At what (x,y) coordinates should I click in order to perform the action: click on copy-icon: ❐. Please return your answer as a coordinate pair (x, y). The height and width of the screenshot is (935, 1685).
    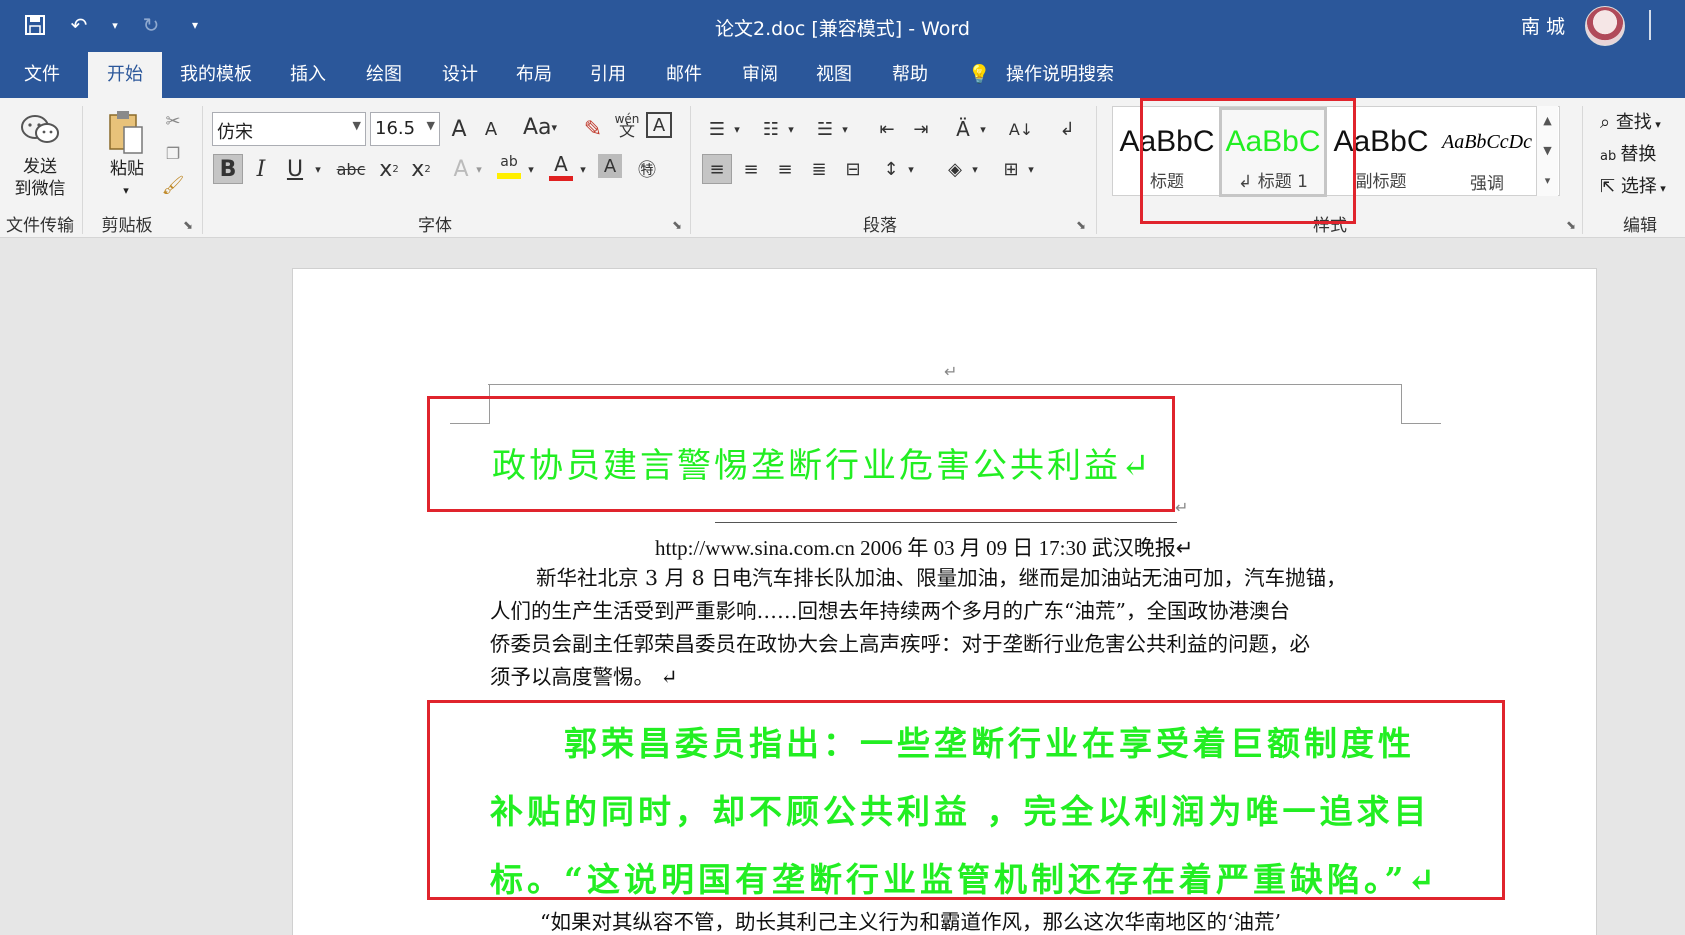
    Looking at the image, I should click on (173, 153).